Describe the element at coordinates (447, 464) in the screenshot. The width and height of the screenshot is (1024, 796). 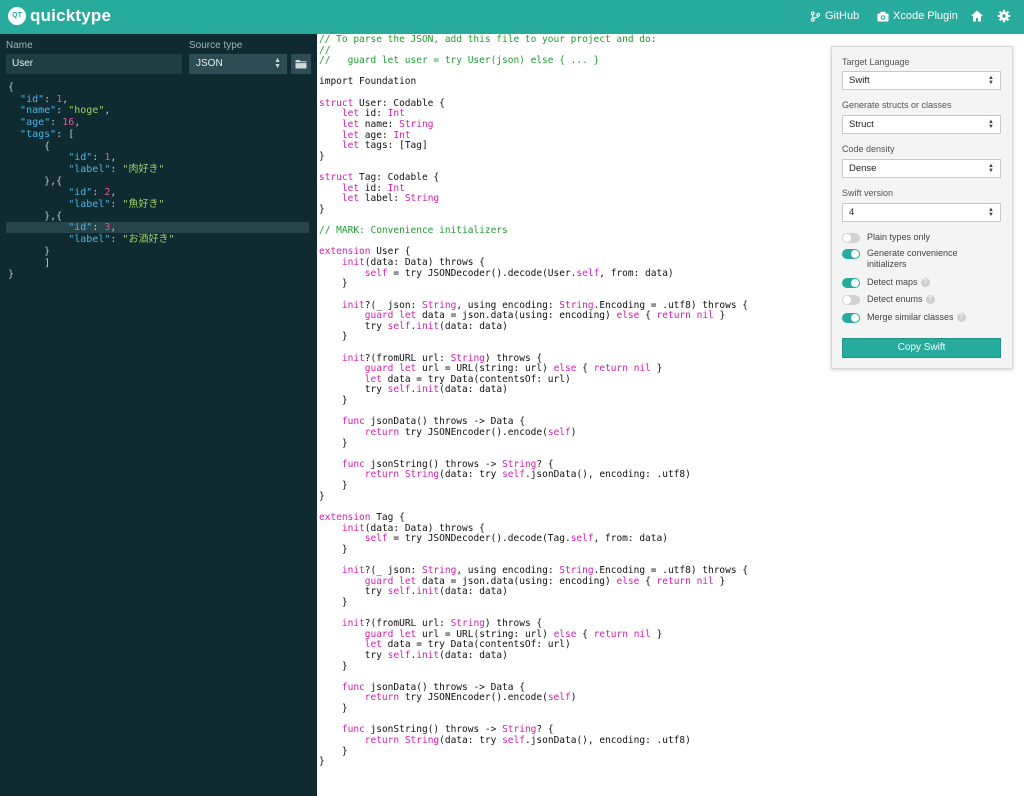
I see `code-line: func jsonString() throws -> String? {` at that location.